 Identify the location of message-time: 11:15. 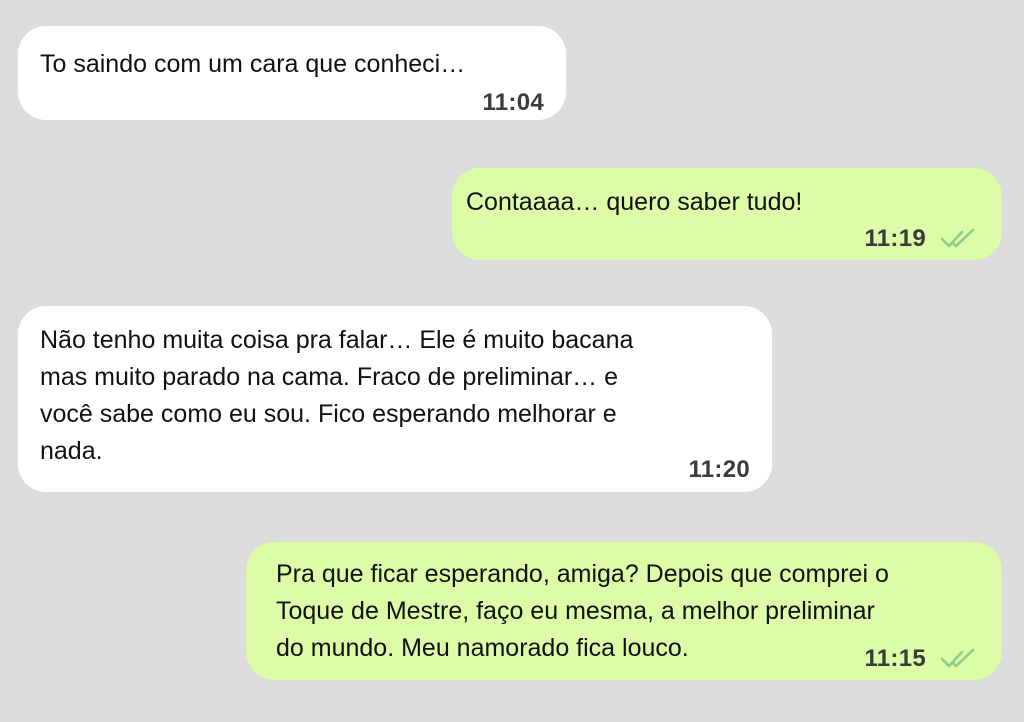
(895, 658).